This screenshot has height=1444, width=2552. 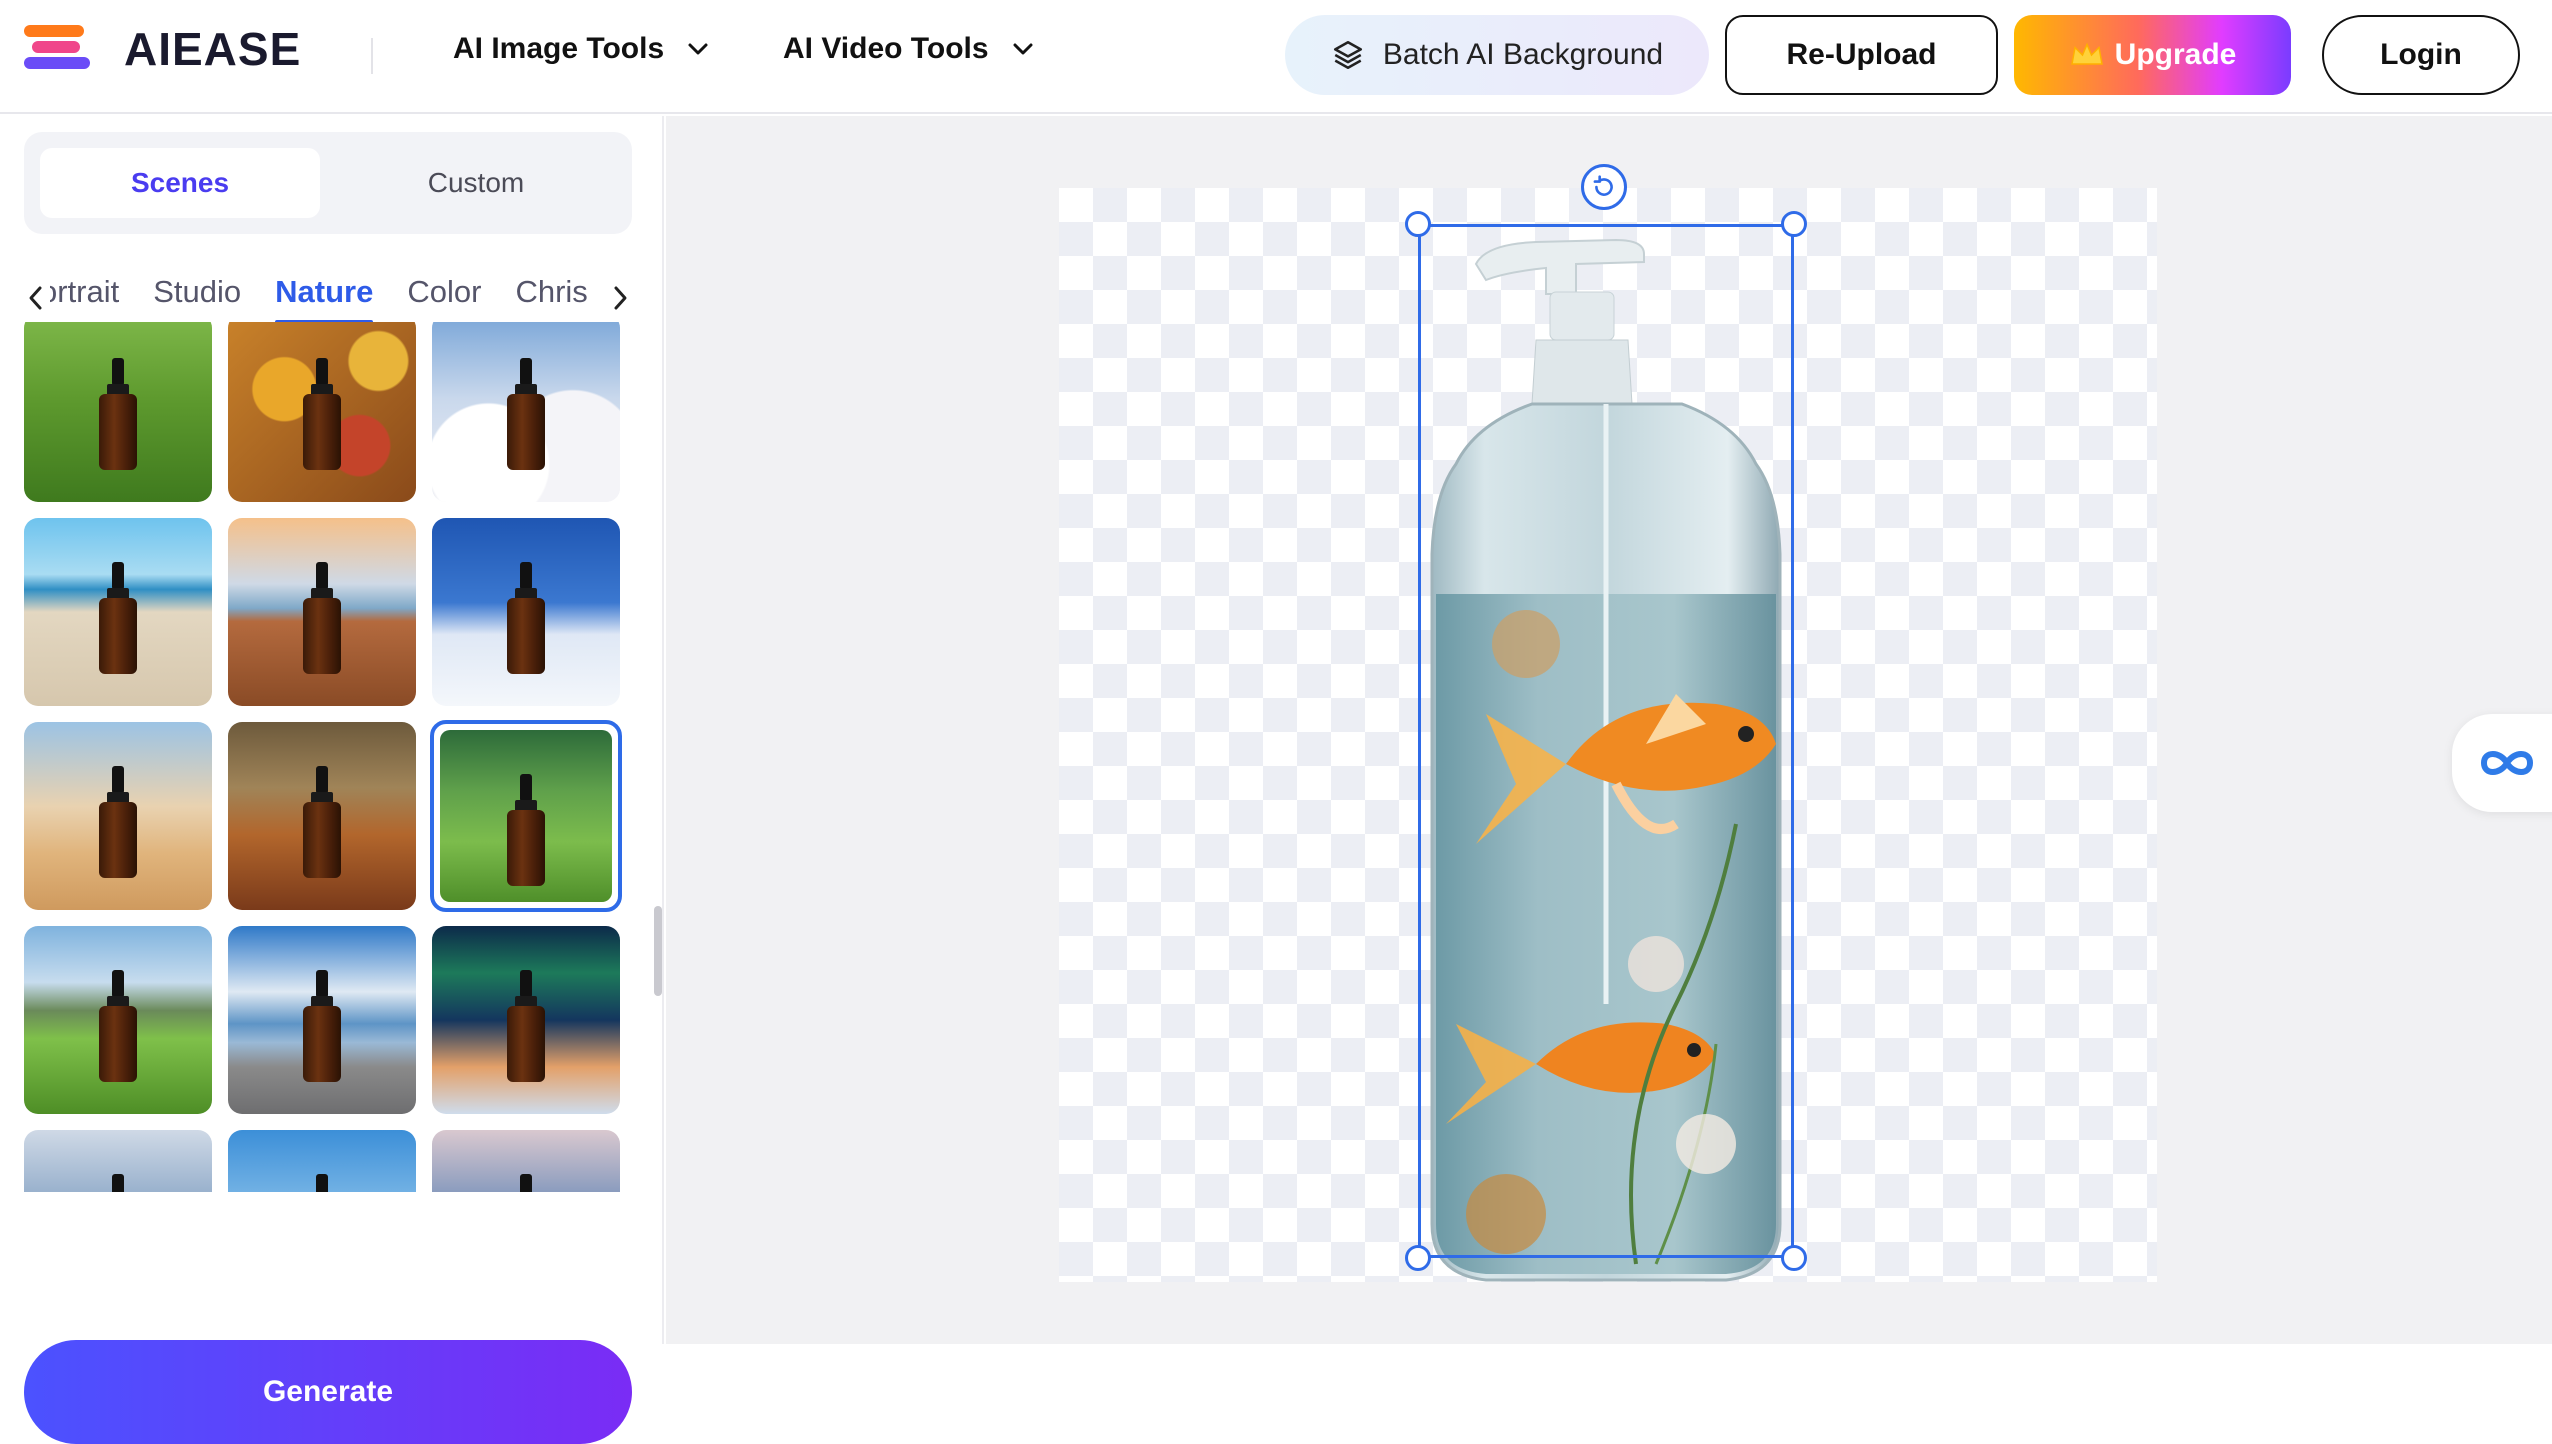 What do you see at coordinates (324, 299) in the screenshot?
I see `category-nature: Nature` at bounding box center [324, 299].